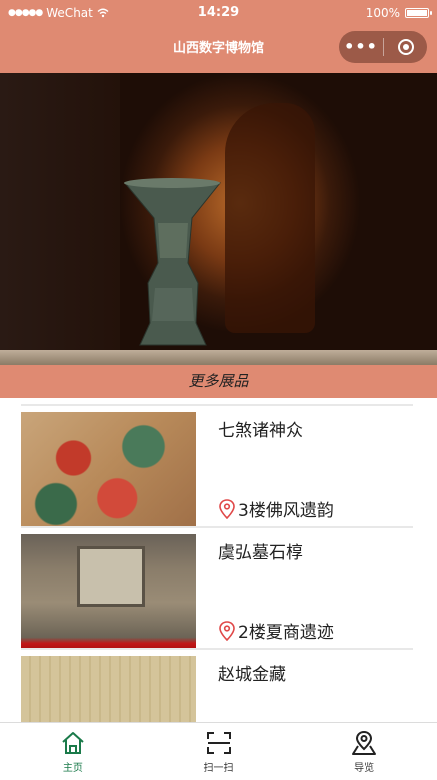 This screenshot has height=780, width=437. Describe the element at coordinates (252, 675) in the screenshot. I see `exhibit-title: 赵城金藏` at that location.